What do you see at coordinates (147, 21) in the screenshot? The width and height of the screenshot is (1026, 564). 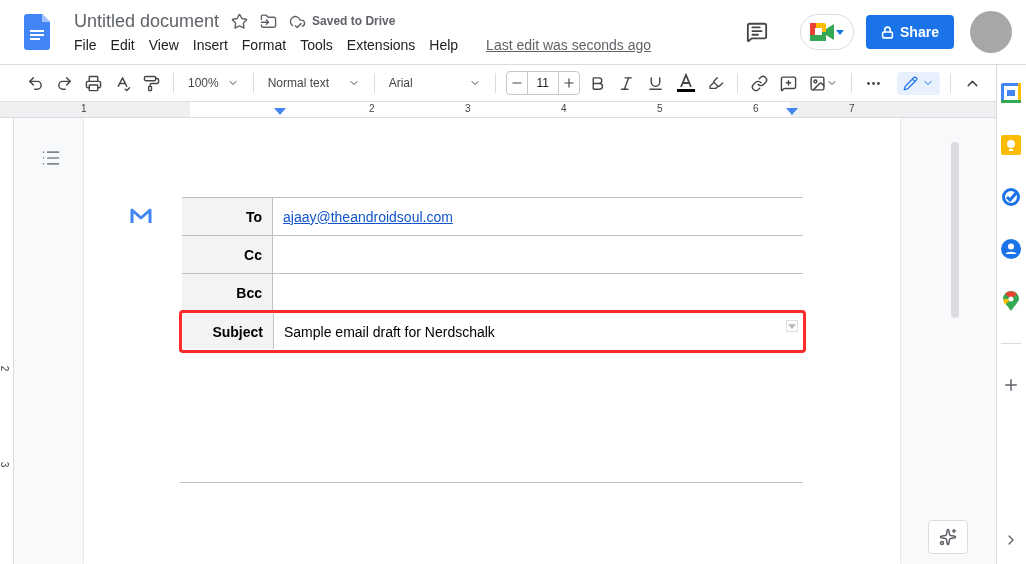 I see `document-title: Untitled document` at bounding box center [147, 21].